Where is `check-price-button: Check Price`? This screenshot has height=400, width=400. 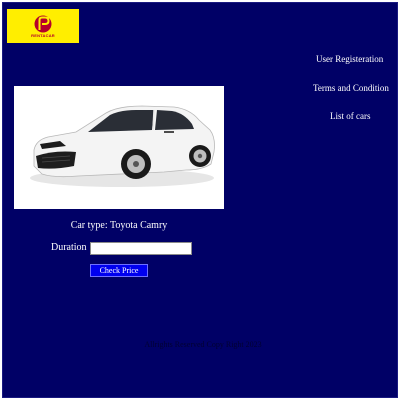 check-price-button: Check Price is located at coordinates (119, 270).